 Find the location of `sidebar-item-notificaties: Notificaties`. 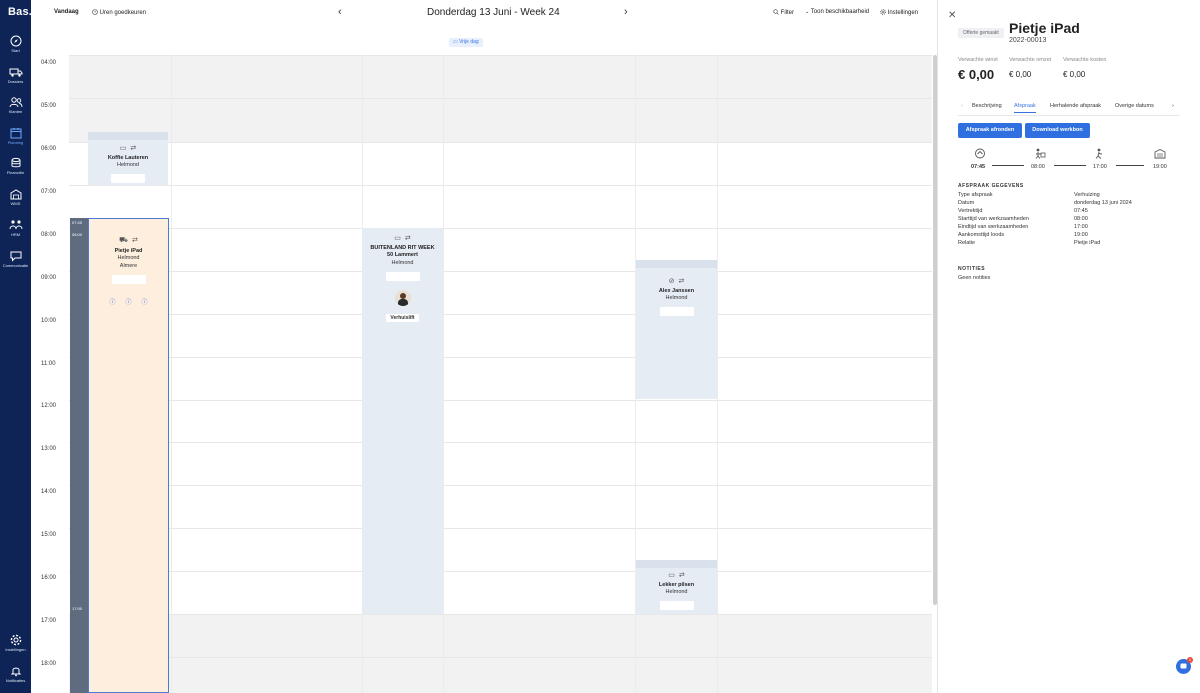

sidebar-item-notificaties: Notificaties is located at coordinates (15, 678).